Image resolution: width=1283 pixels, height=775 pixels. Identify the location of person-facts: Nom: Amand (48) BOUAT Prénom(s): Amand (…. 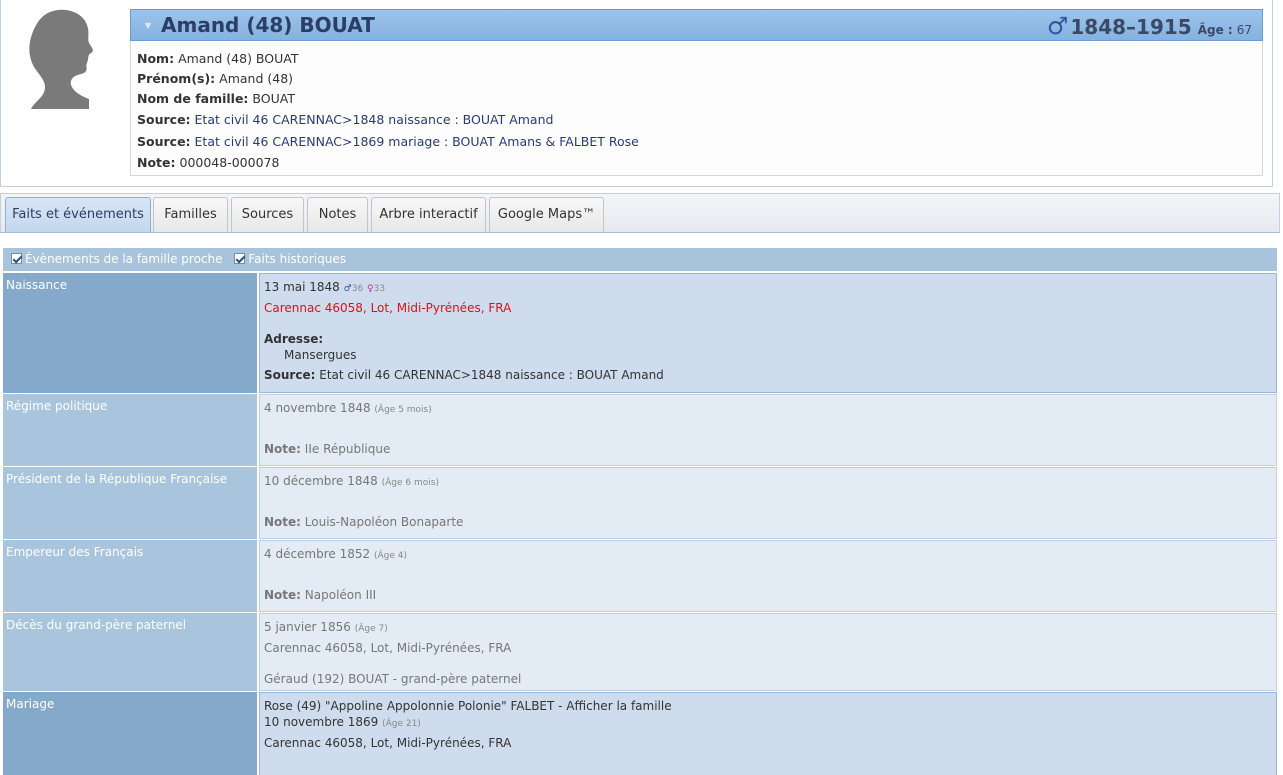
(388, 111).